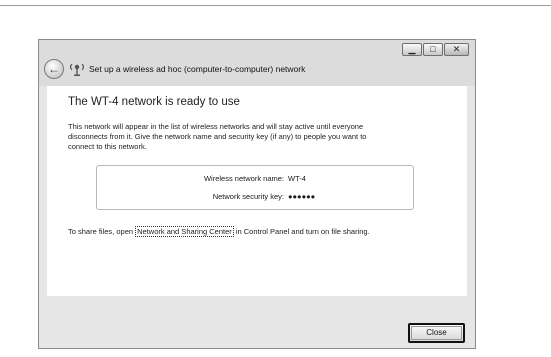  I want to click on security-key-value: ●●●●●●, so click(302, 196).